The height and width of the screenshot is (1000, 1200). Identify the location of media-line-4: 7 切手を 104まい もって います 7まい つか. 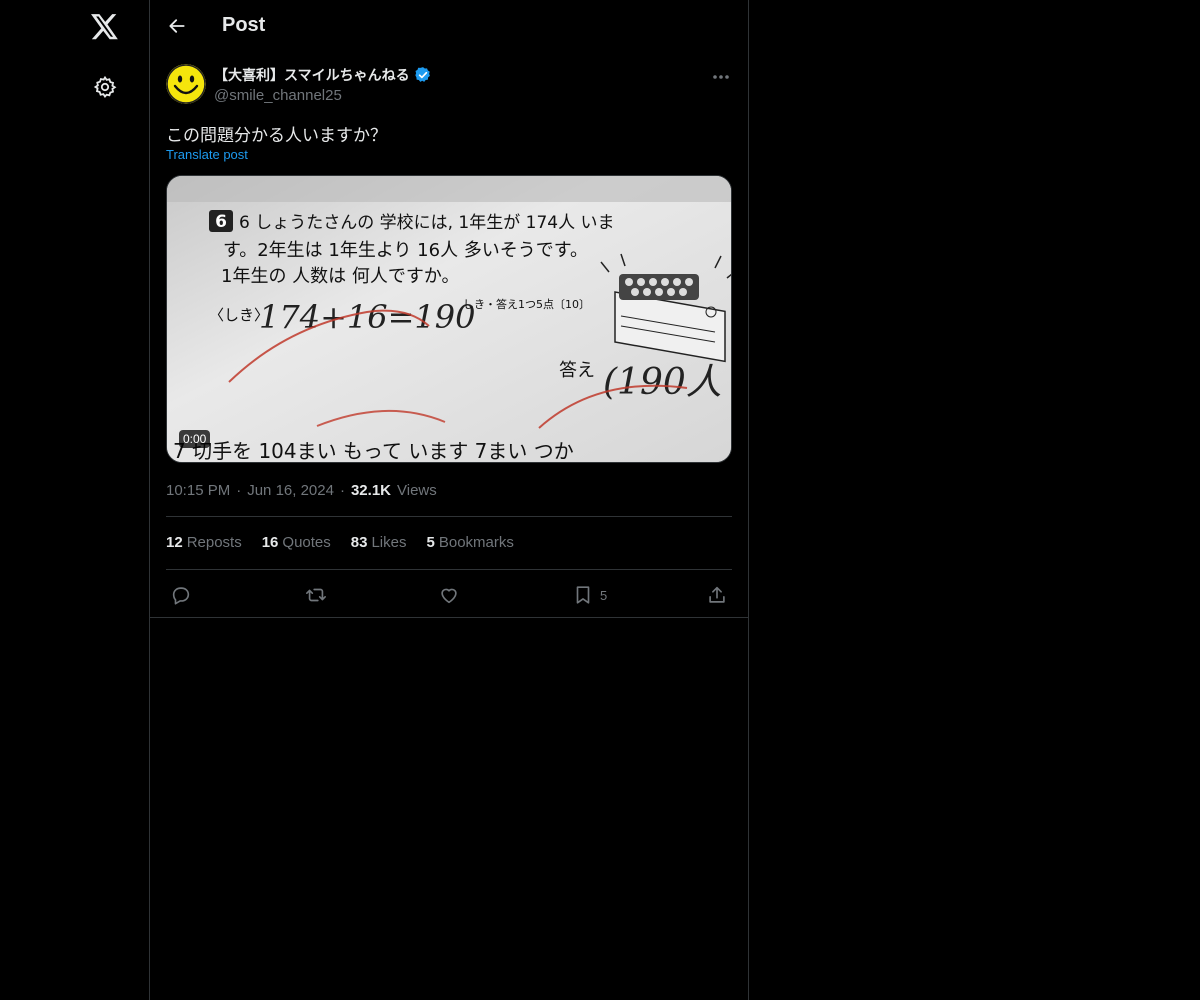
(373, 451).